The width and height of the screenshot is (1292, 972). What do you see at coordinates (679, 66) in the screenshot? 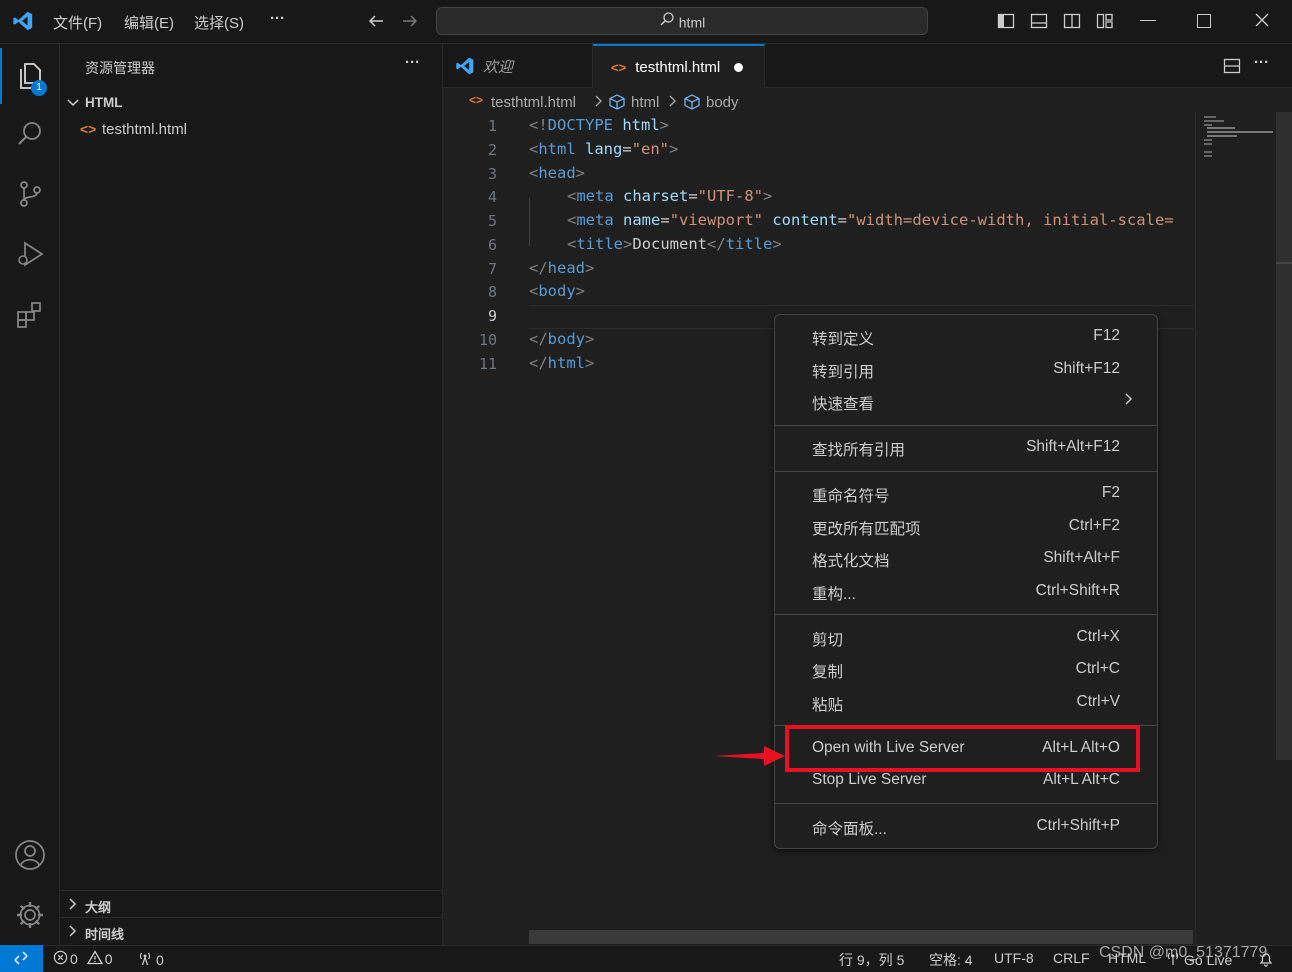
I see `tab-testhtml: <> testhtml.html` at bounding box center [679, 66].